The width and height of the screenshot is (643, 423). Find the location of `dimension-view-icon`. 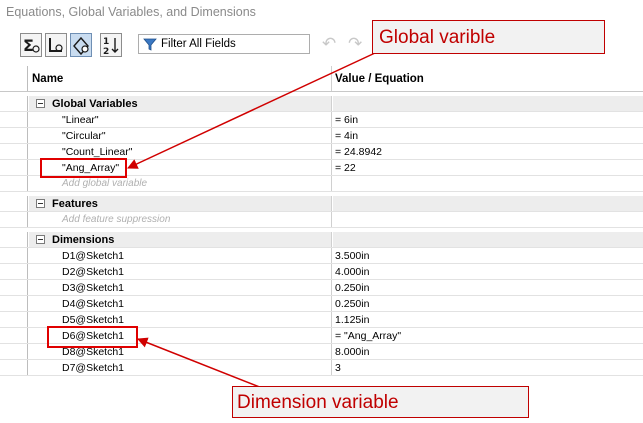

dimension-view-icon is located at coordinates (81, 46).